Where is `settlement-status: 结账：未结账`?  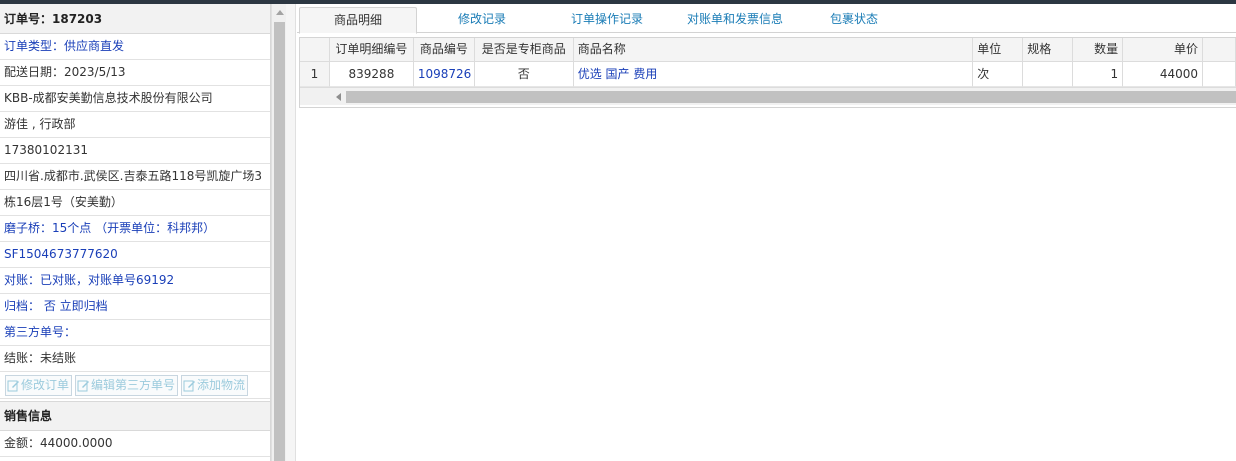 settlement-status: 结账：未结账 is located at coordinates (135, 359).